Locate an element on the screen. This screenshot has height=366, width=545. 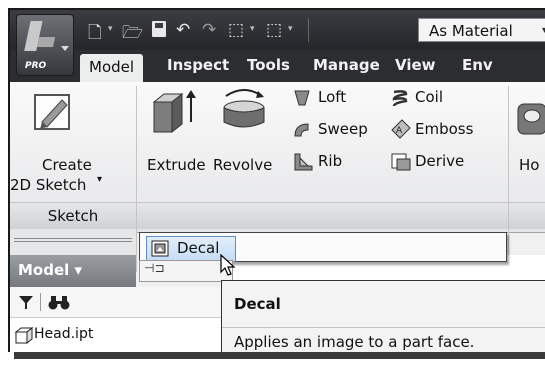
tooltip-description: Applies an image to a part face. is located at coordinates (354, 342).